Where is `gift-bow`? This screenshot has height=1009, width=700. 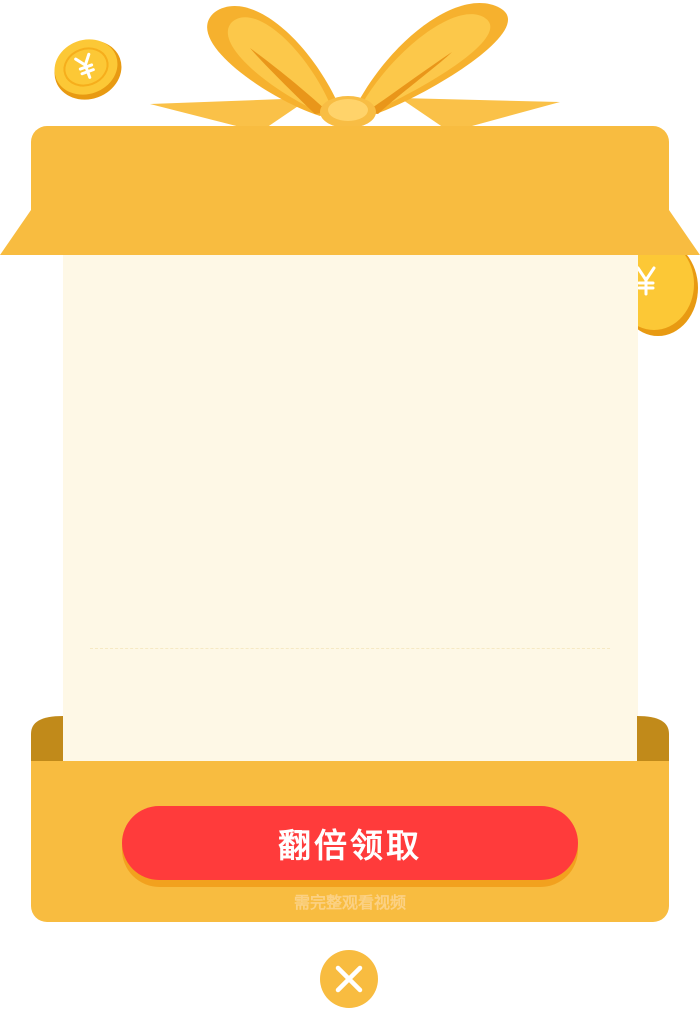
gift-bow is located at coordinates (355, 67).